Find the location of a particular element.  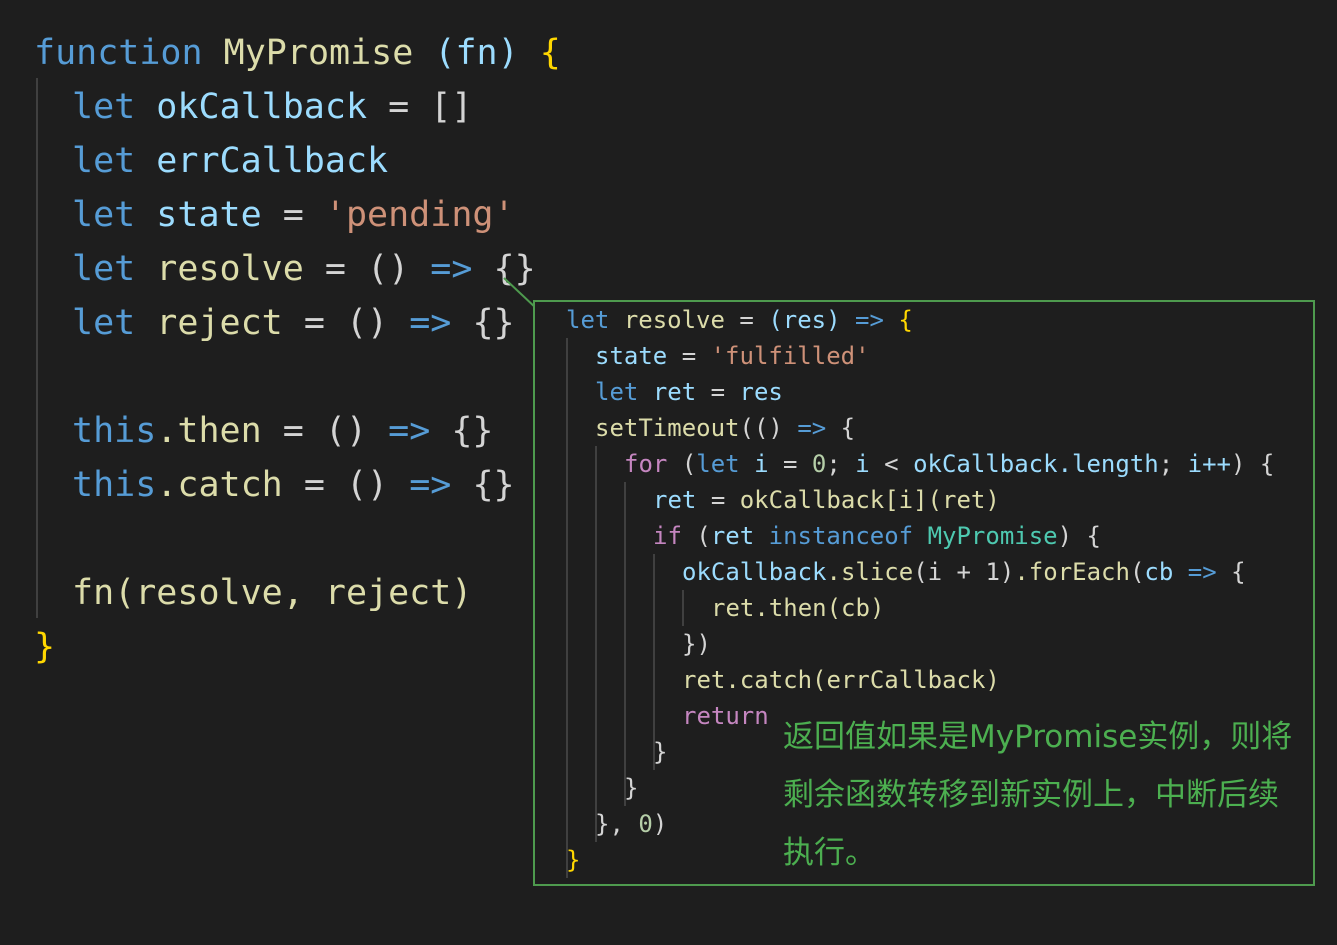

token-function-call: setTimeout is located at coordinates (667, 428).